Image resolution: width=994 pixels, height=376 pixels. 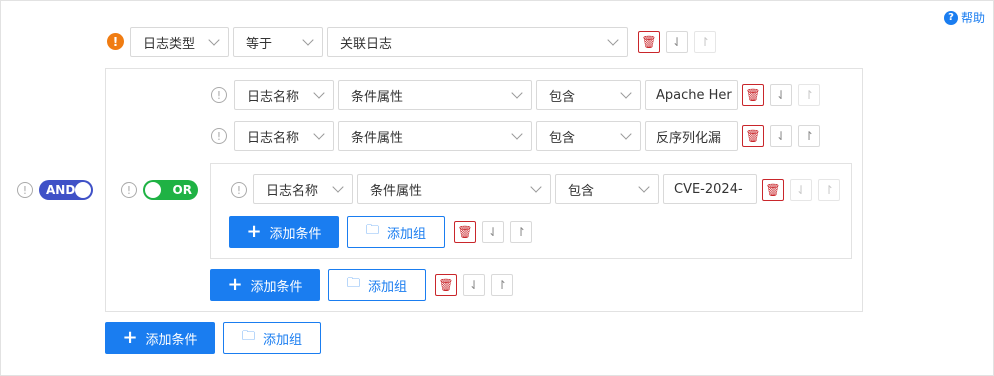 I want to click on and-toggle: AND, so click(x=66, y=190).